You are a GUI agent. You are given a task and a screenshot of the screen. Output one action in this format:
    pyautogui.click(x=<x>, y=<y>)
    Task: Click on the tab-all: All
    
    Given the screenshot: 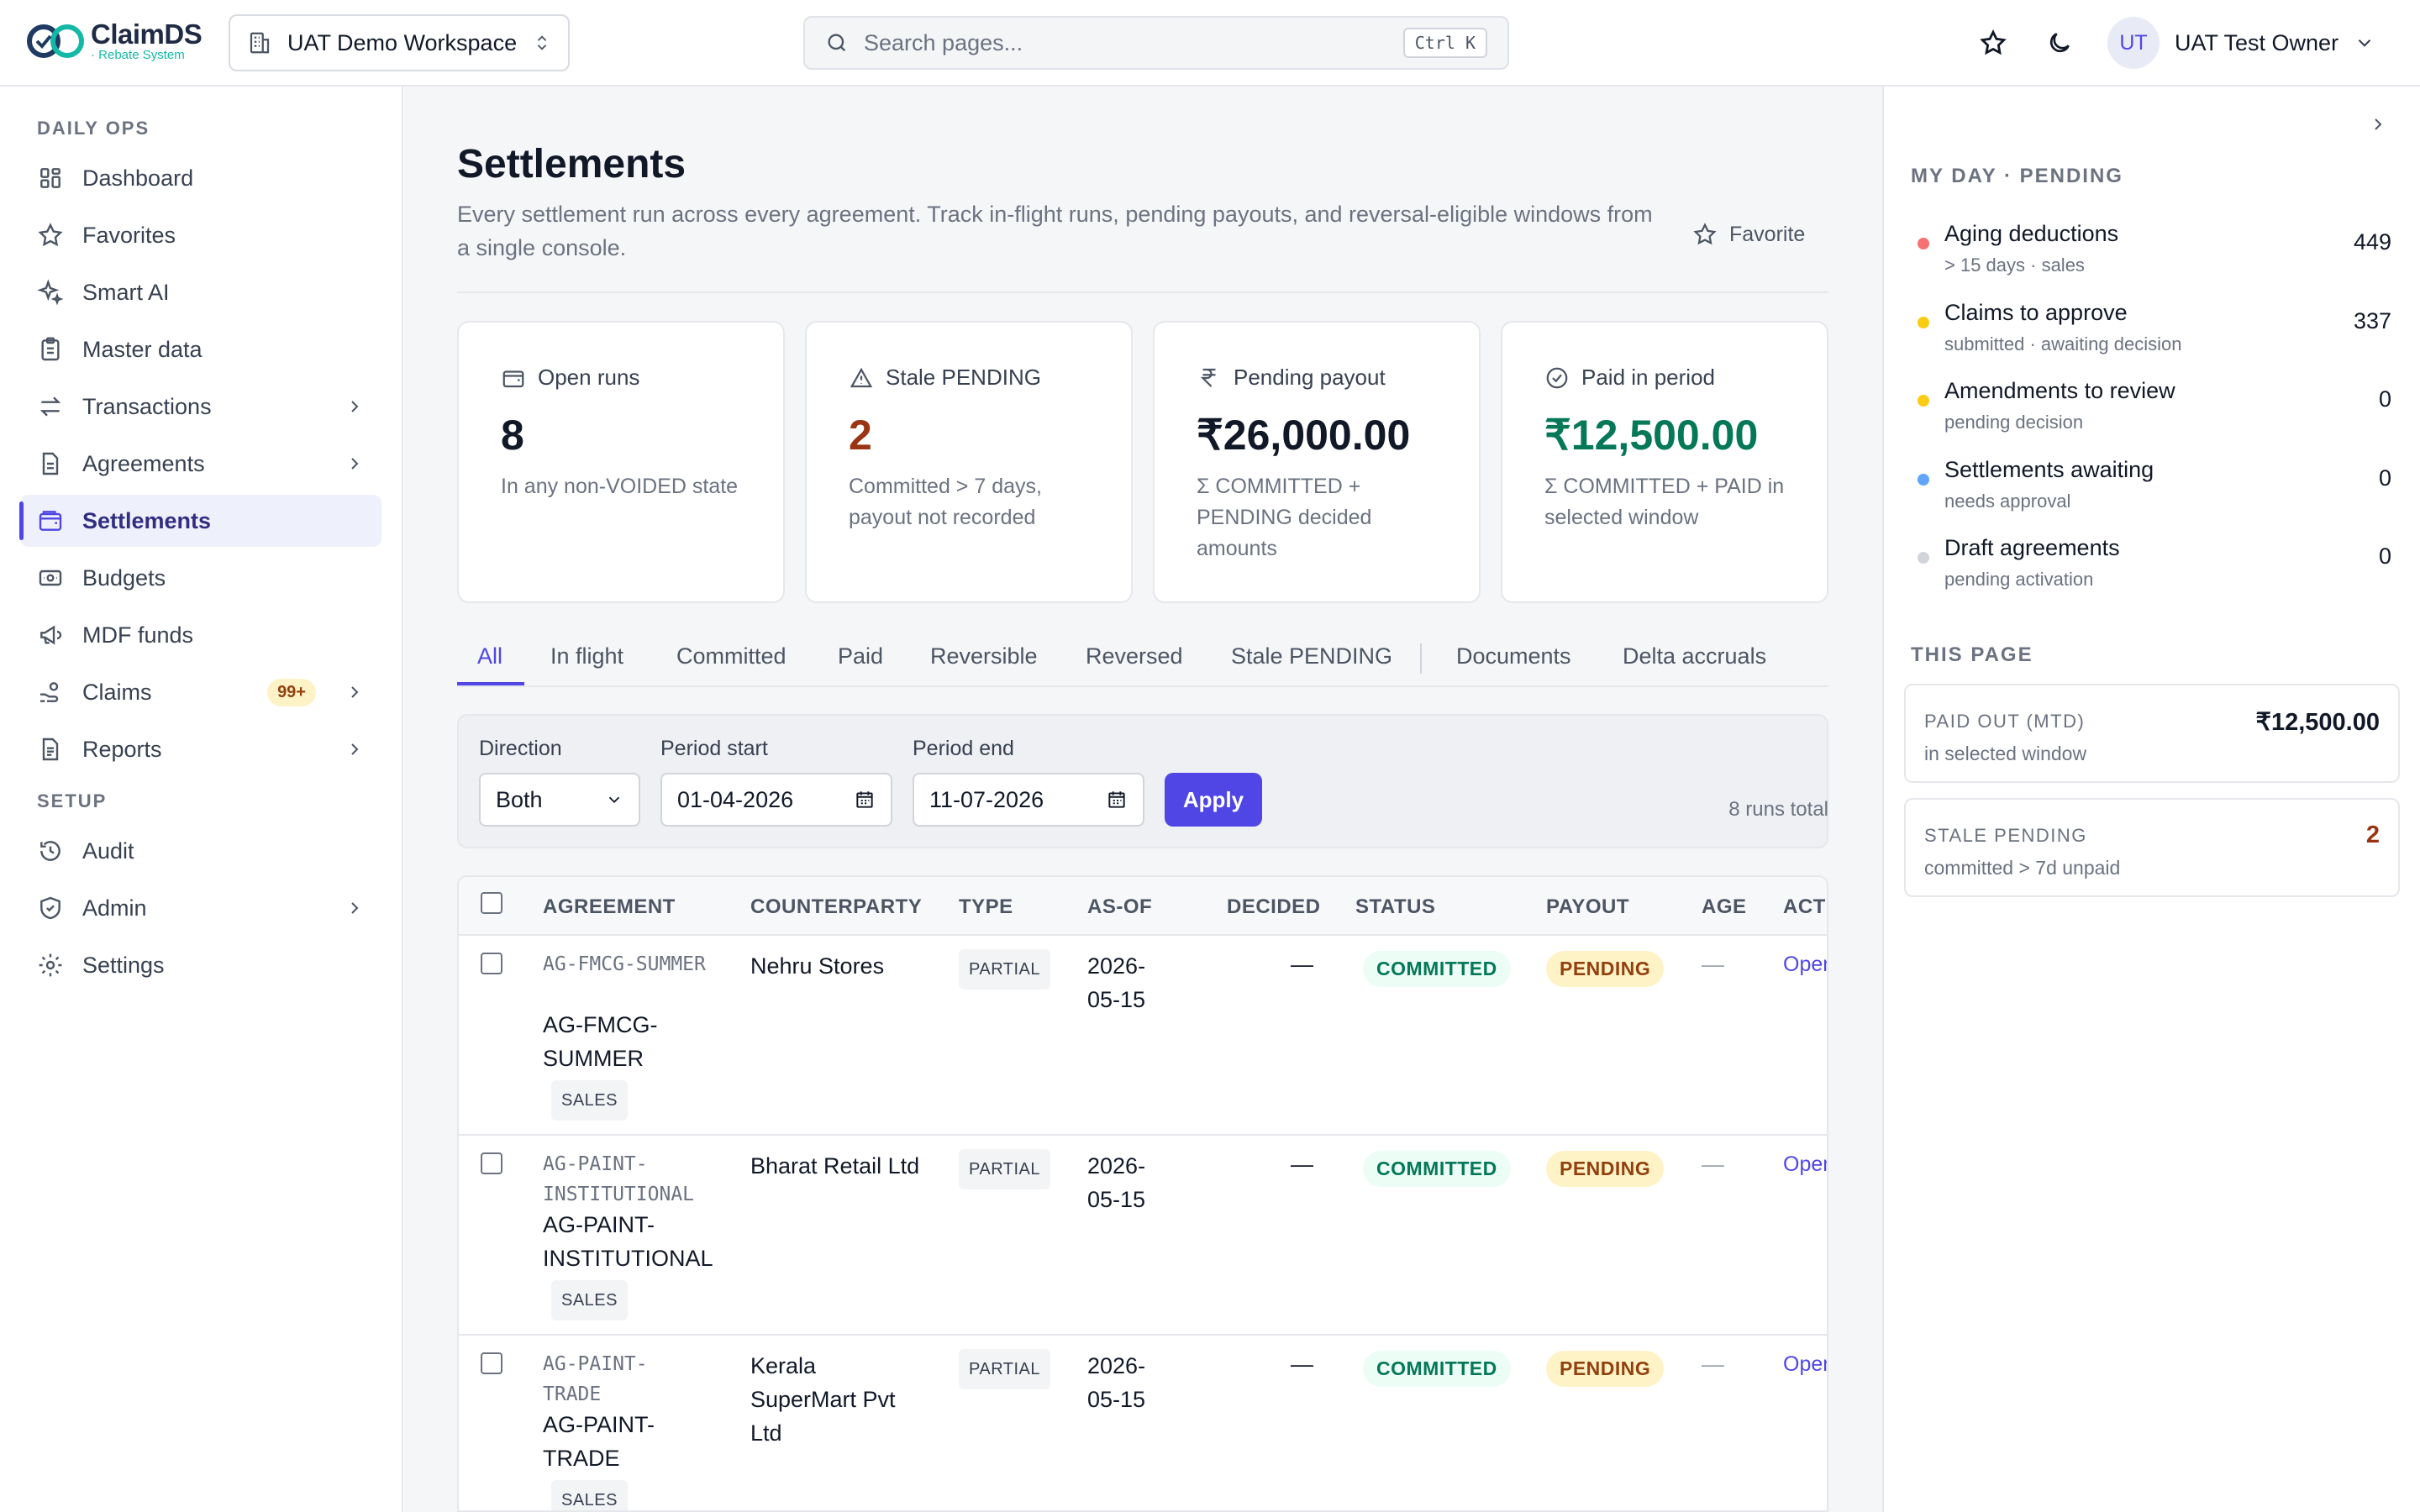 What is the action you would take?
    pyautogui.click(x=490, y=656)
    